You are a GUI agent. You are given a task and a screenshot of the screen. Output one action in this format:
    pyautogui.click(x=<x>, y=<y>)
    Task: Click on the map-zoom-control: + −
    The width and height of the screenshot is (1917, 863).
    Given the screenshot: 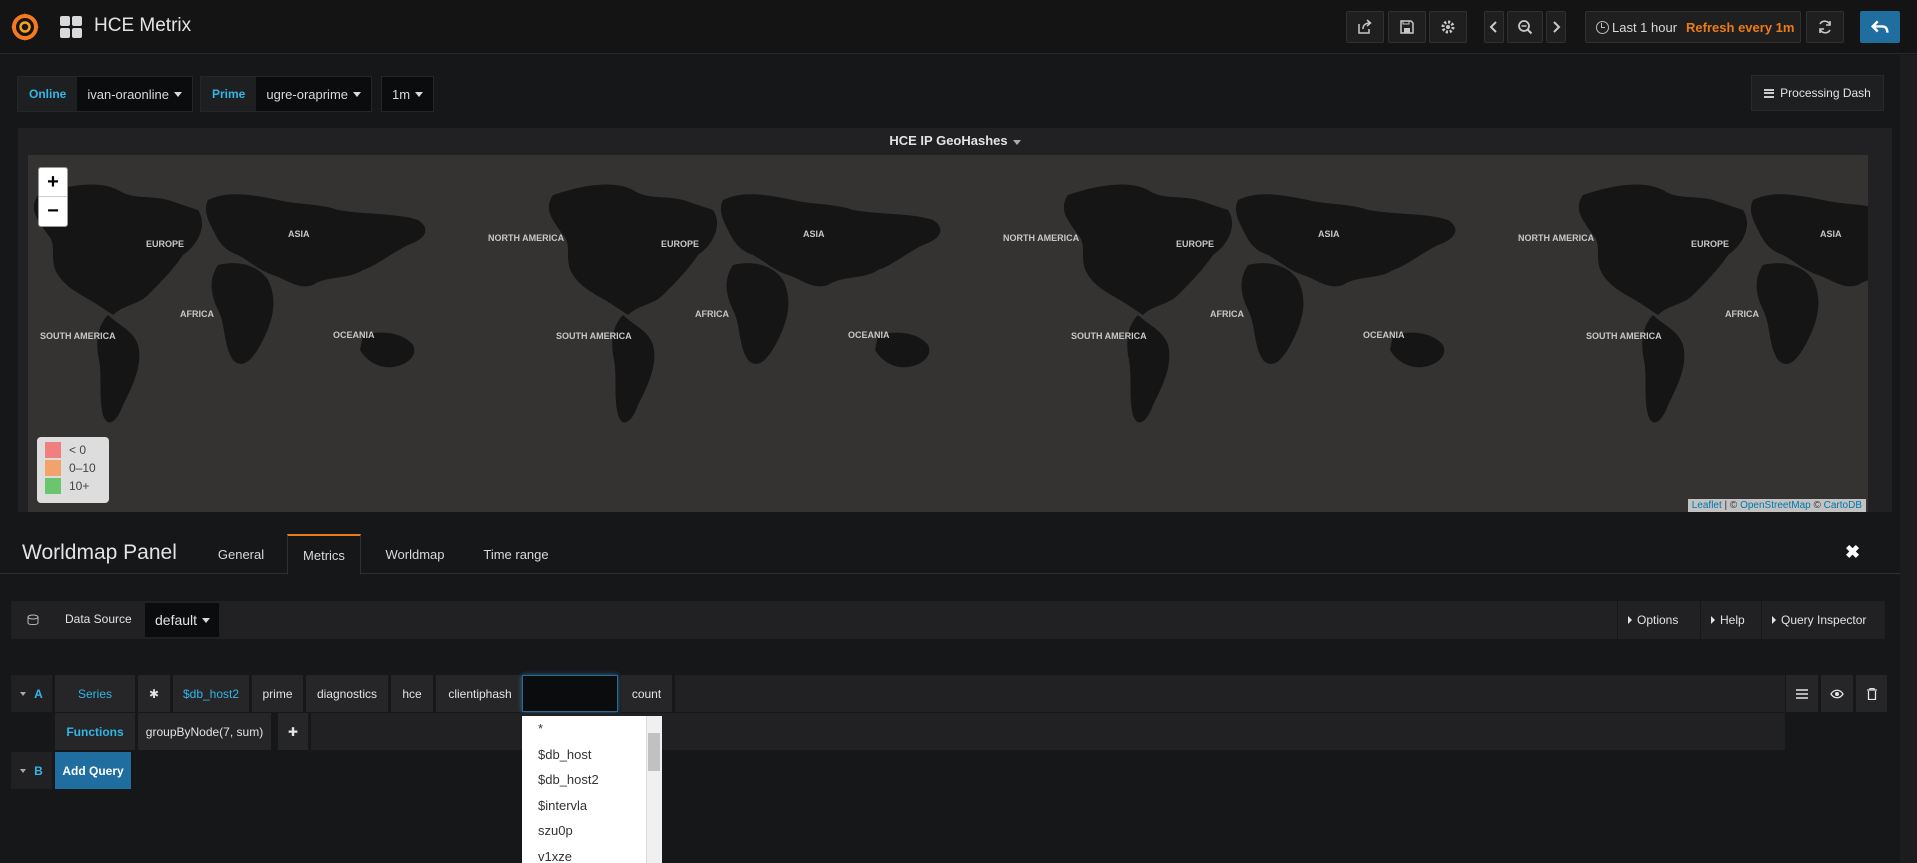 What is the action you would take?
    pyautogui.click(x=53, y=197)
    